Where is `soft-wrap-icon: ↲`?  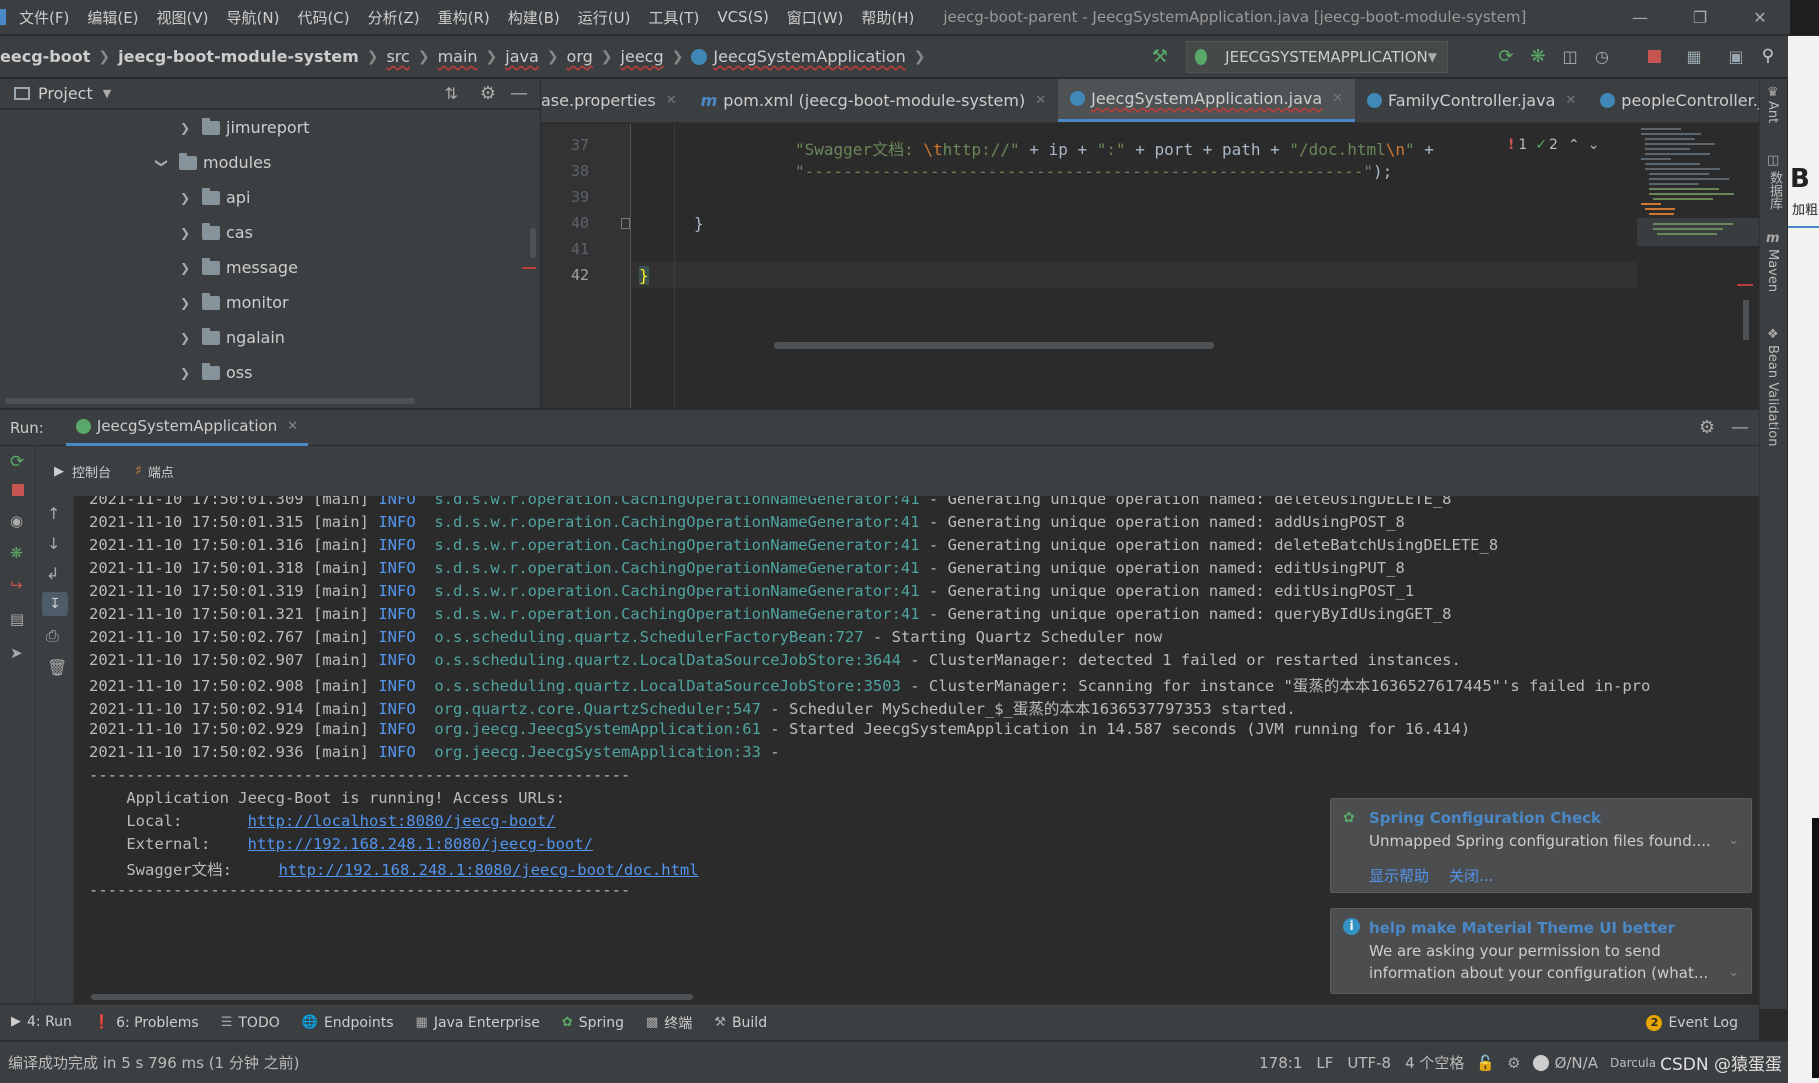 soft-wrap-icon: ↲ is located at coordinates (52, 573).